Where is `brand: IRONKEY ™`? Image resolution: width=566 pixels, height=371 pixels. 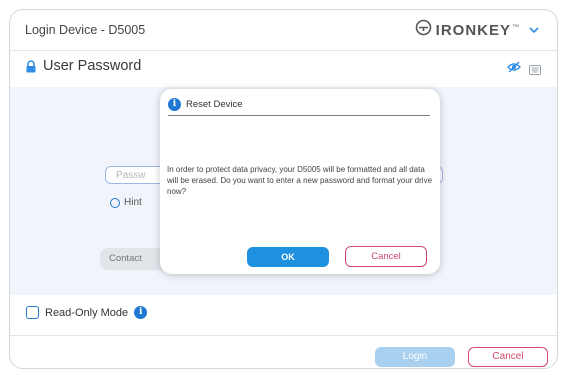 brand: IRONKEY ™ is located at coordinates (477, 30).